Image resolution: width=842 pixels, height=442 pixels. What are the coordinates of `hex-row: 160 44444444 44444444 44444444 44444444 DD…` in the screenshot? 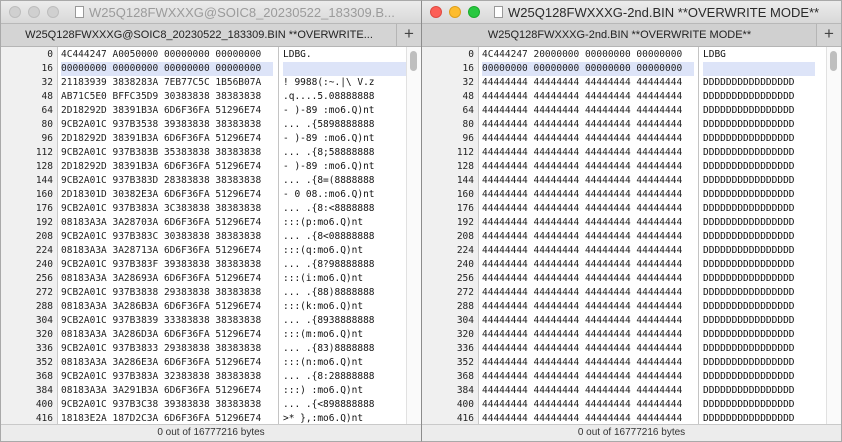 It's located at (631, 195).